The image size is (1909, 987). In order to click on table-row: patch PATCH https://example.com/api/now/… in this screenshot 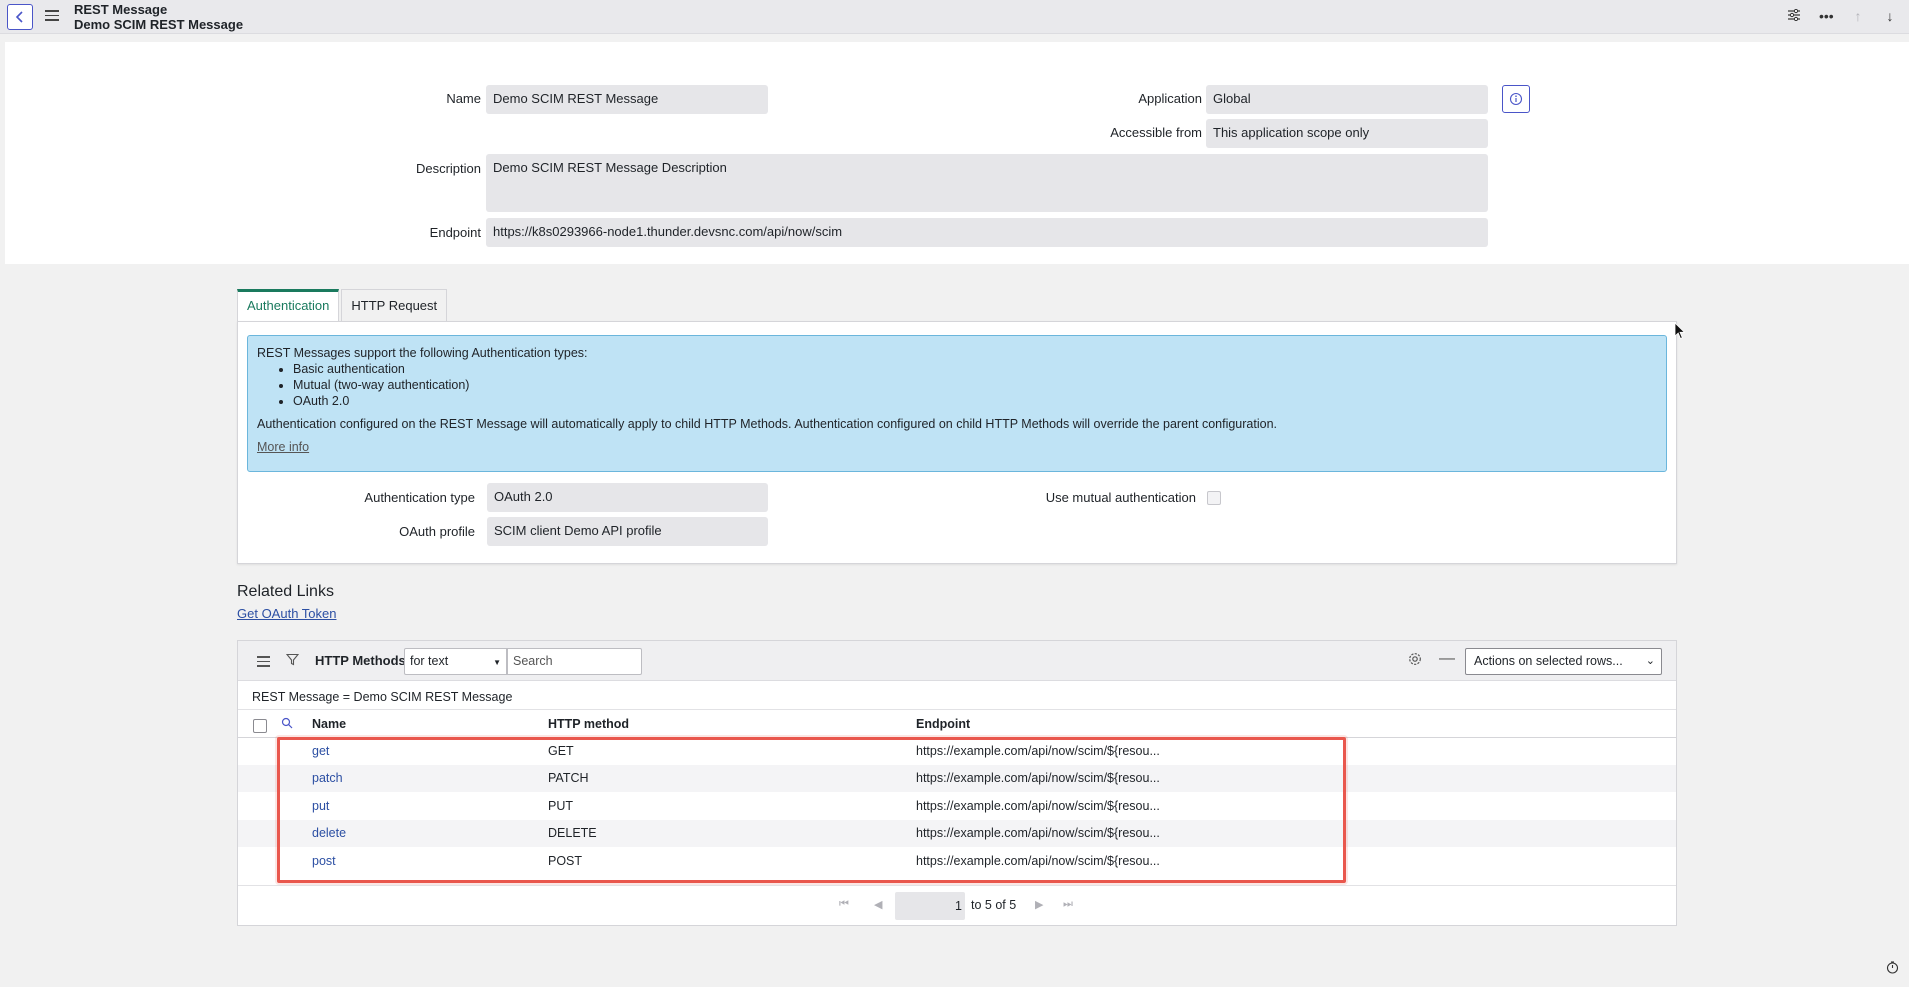, I will do `click(957, 778)`.